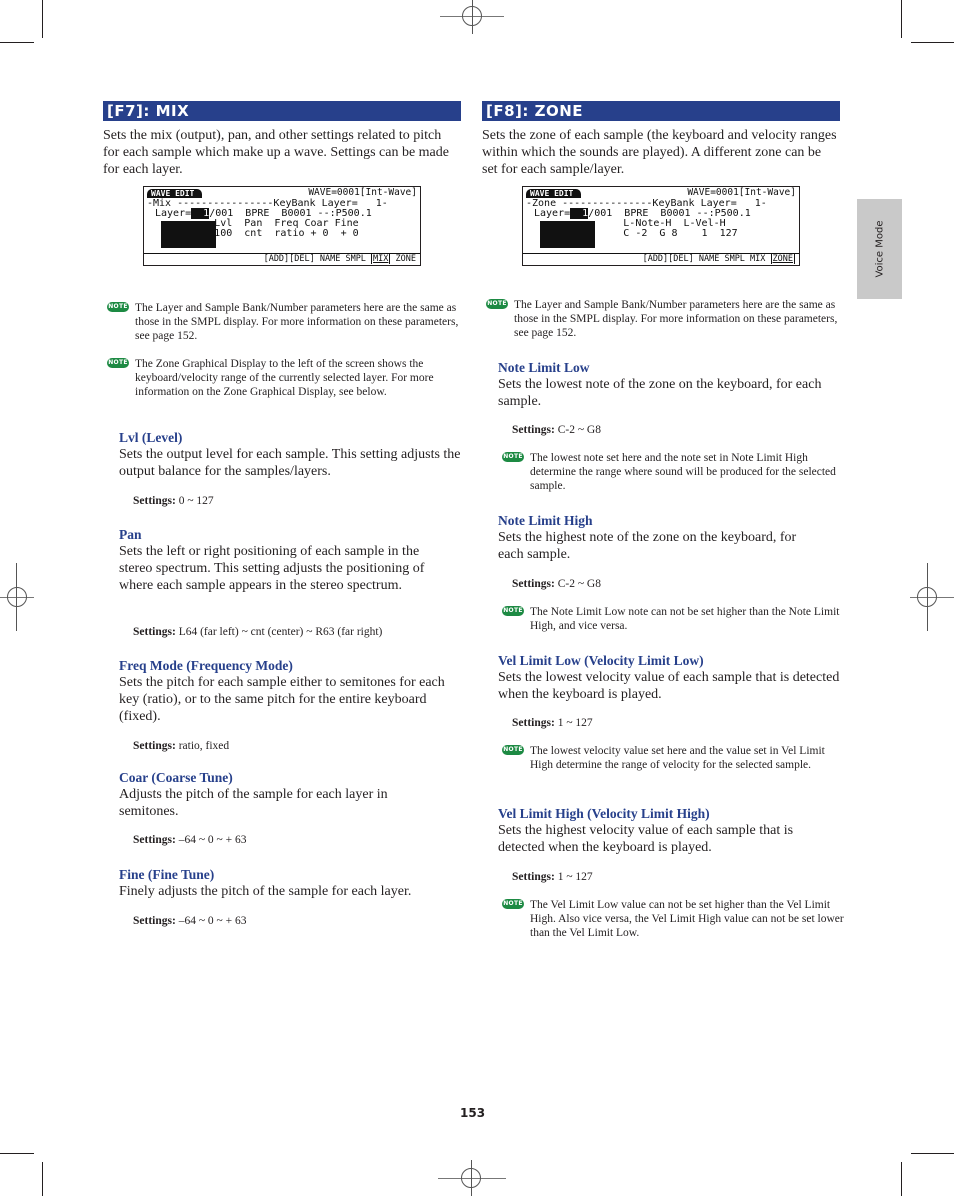 Image resolution: width=954 pixels, height=1196 pixels. Describe the element at coordinates (544, 367) in the screenshot. I see `param-title: Note Limit Low` at that location.